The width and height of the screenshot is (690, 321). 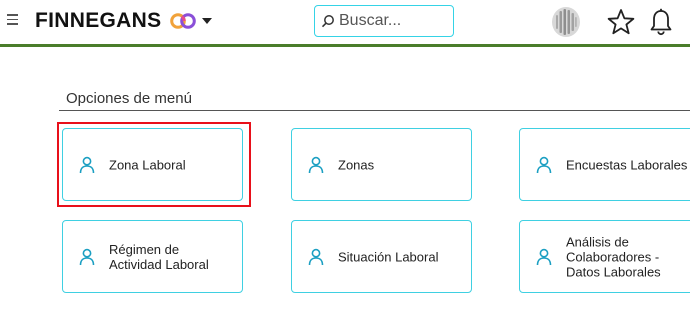 What do you see at coordinates (356, 164) in the screenshot?
I see `menu-item-label: Zonas` at bounding box center [356, 164].